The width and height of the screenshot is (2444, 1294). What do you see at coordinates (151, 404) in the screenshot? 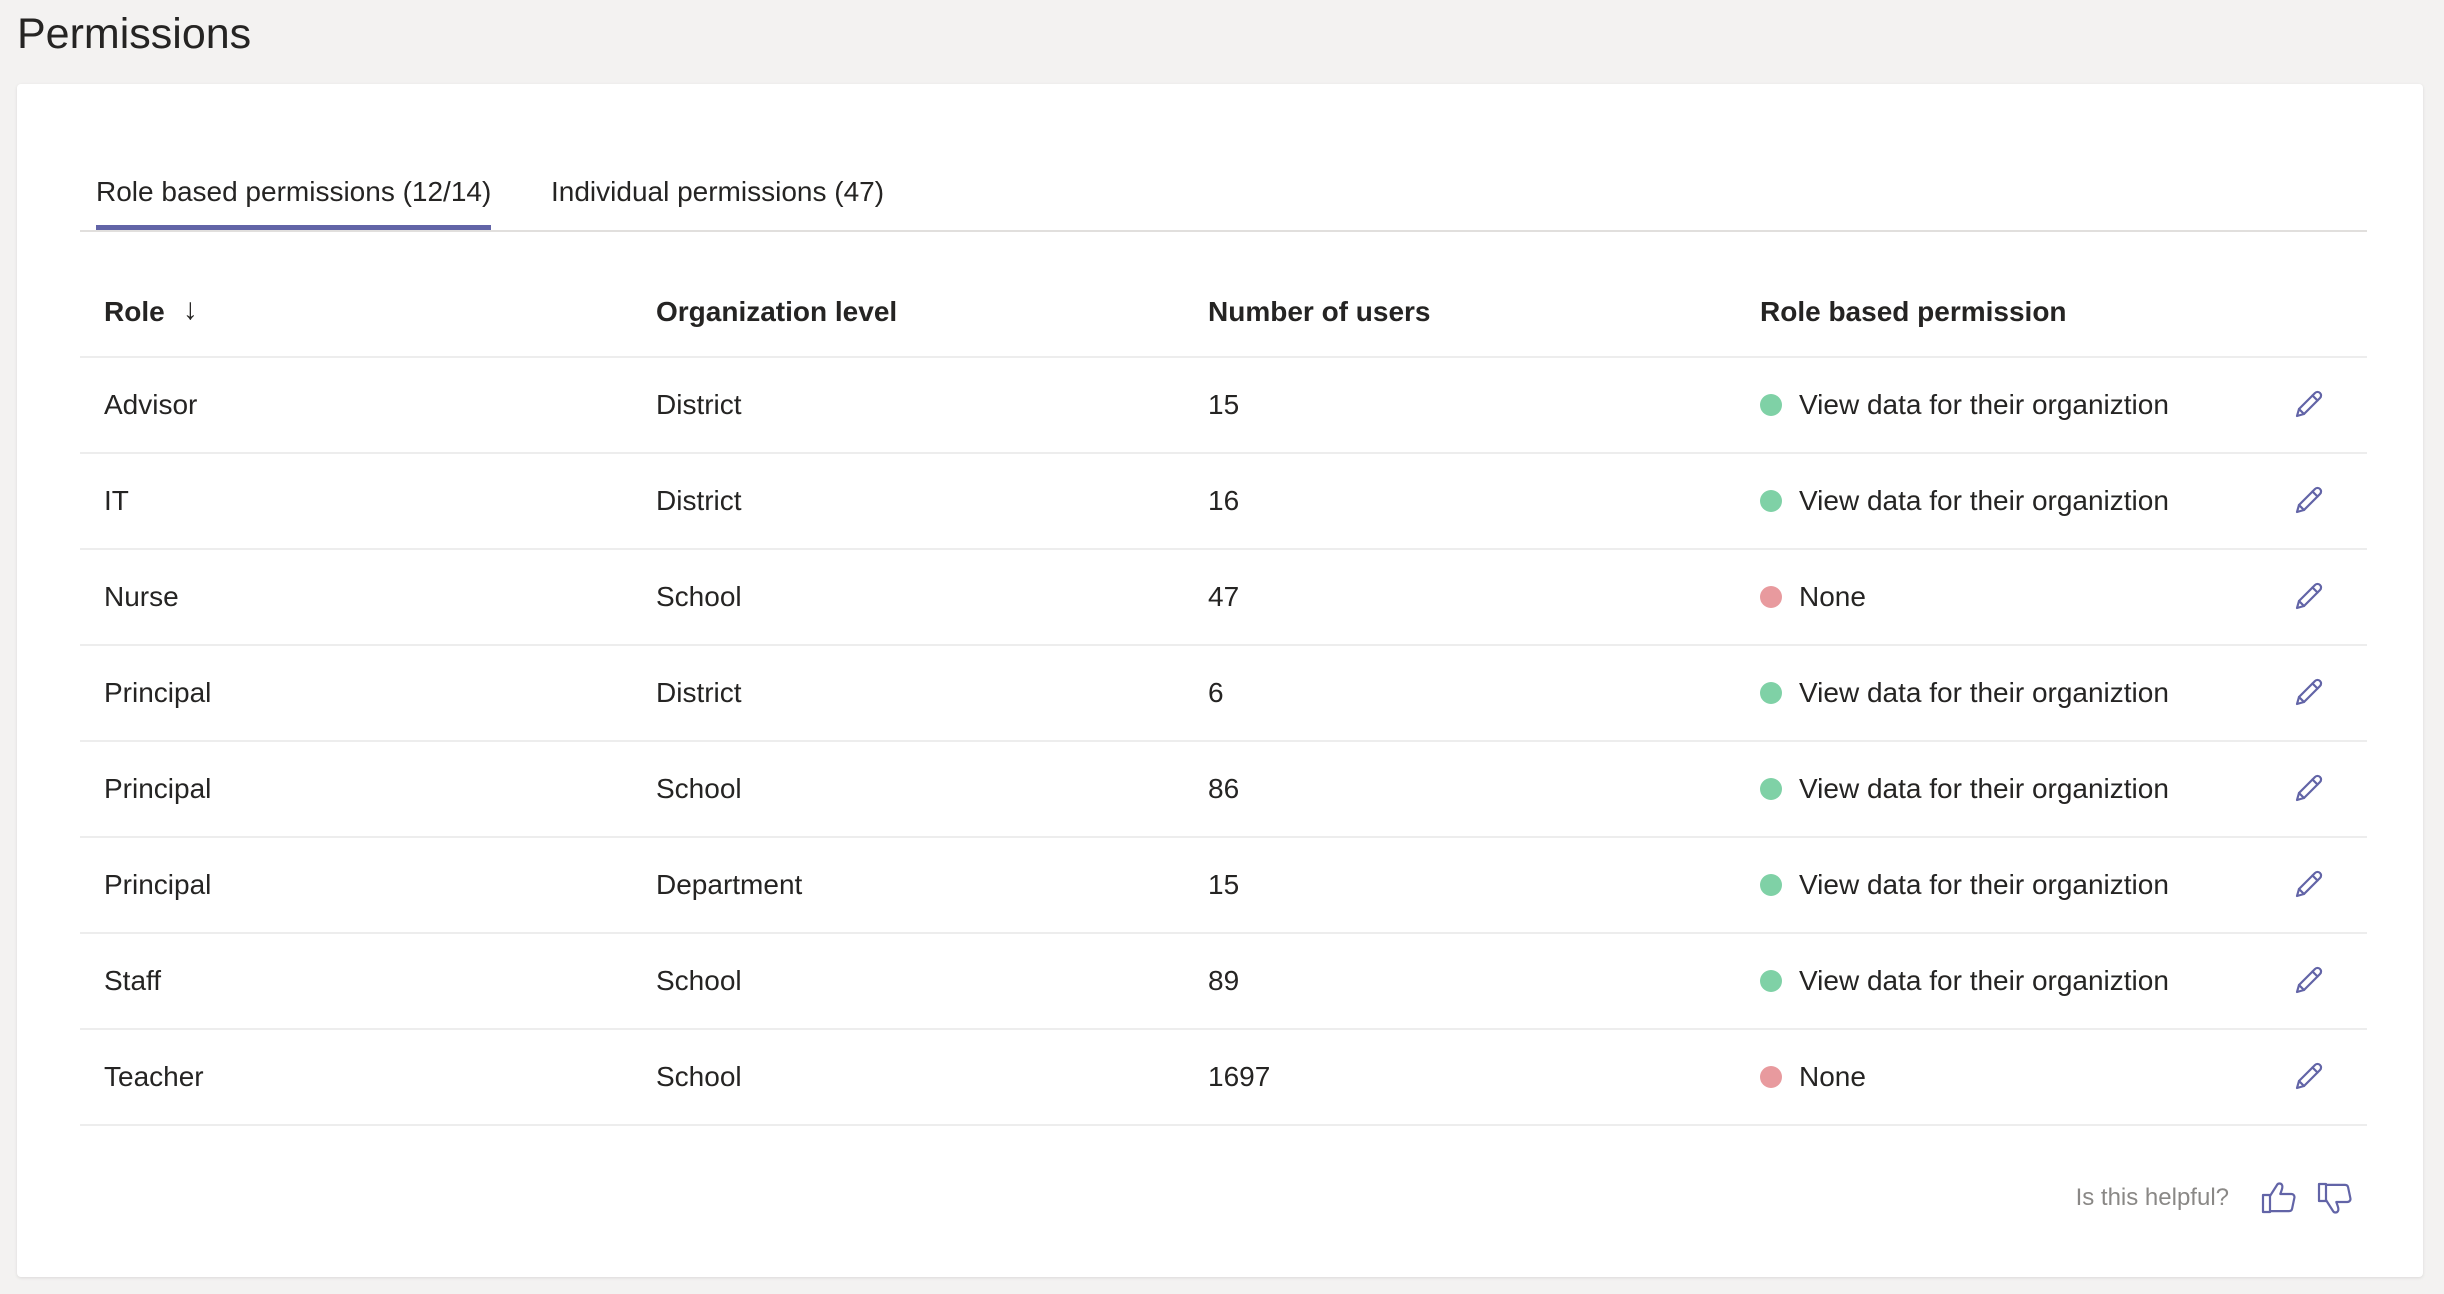
I see `cell-role: Advisor` at bounding box center [151, 404].